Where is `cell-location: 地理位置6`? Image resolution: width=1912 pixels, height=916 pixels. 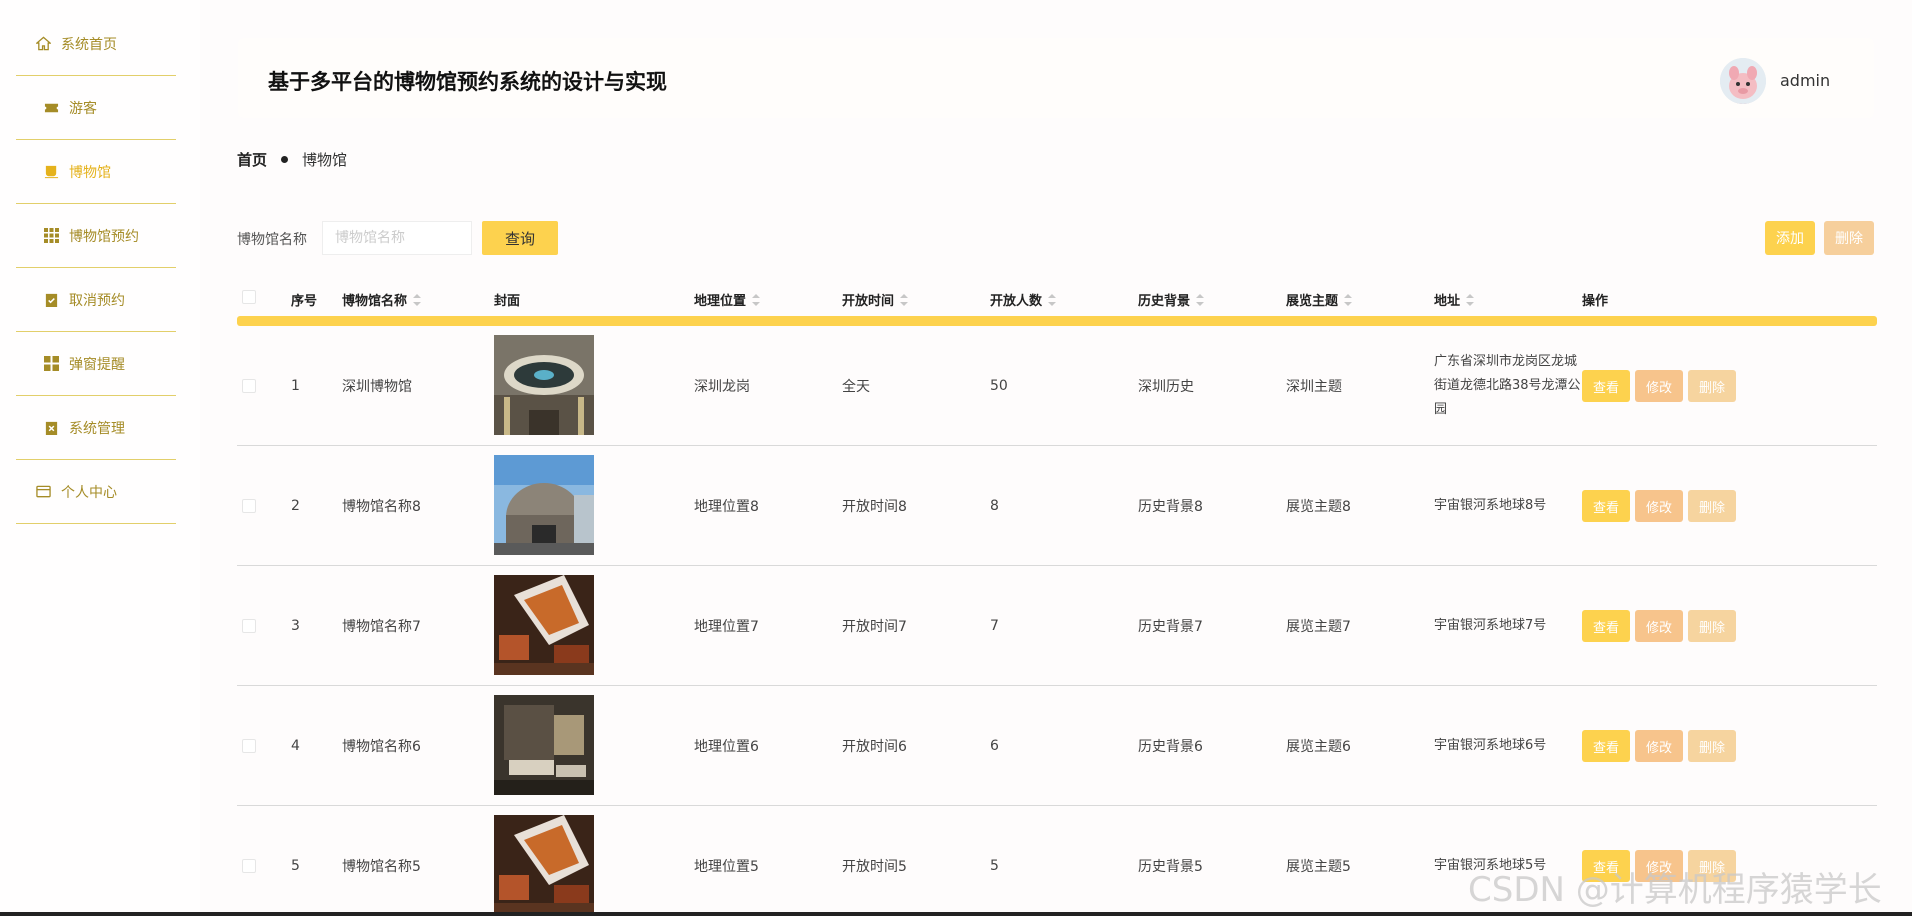 cell-location: 地理位置6 is located at coordinates (726, 747).